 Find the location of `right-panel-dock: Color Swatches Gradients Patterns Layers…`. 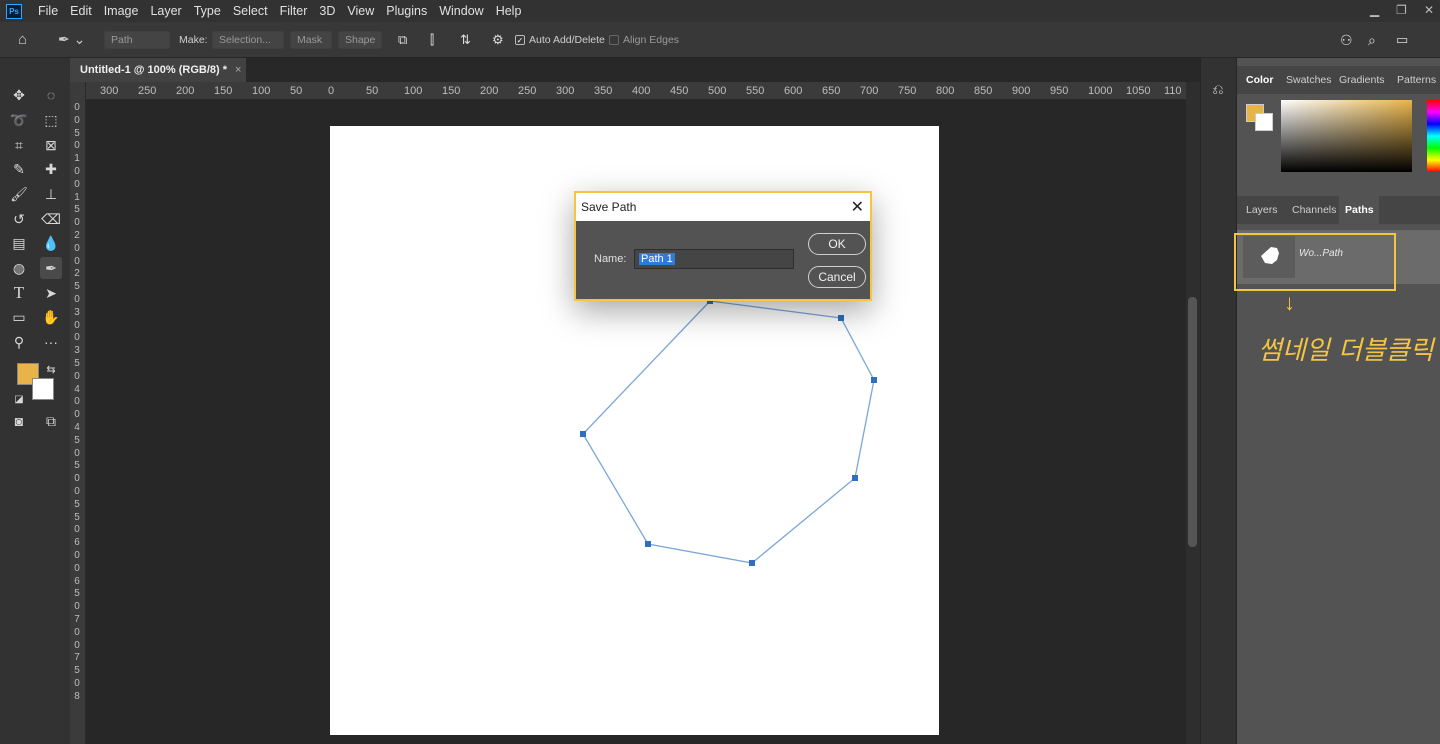

right-panel-dock: Color Swatches Gradients Patterns Layers… is located at coordinates (1338, 401).